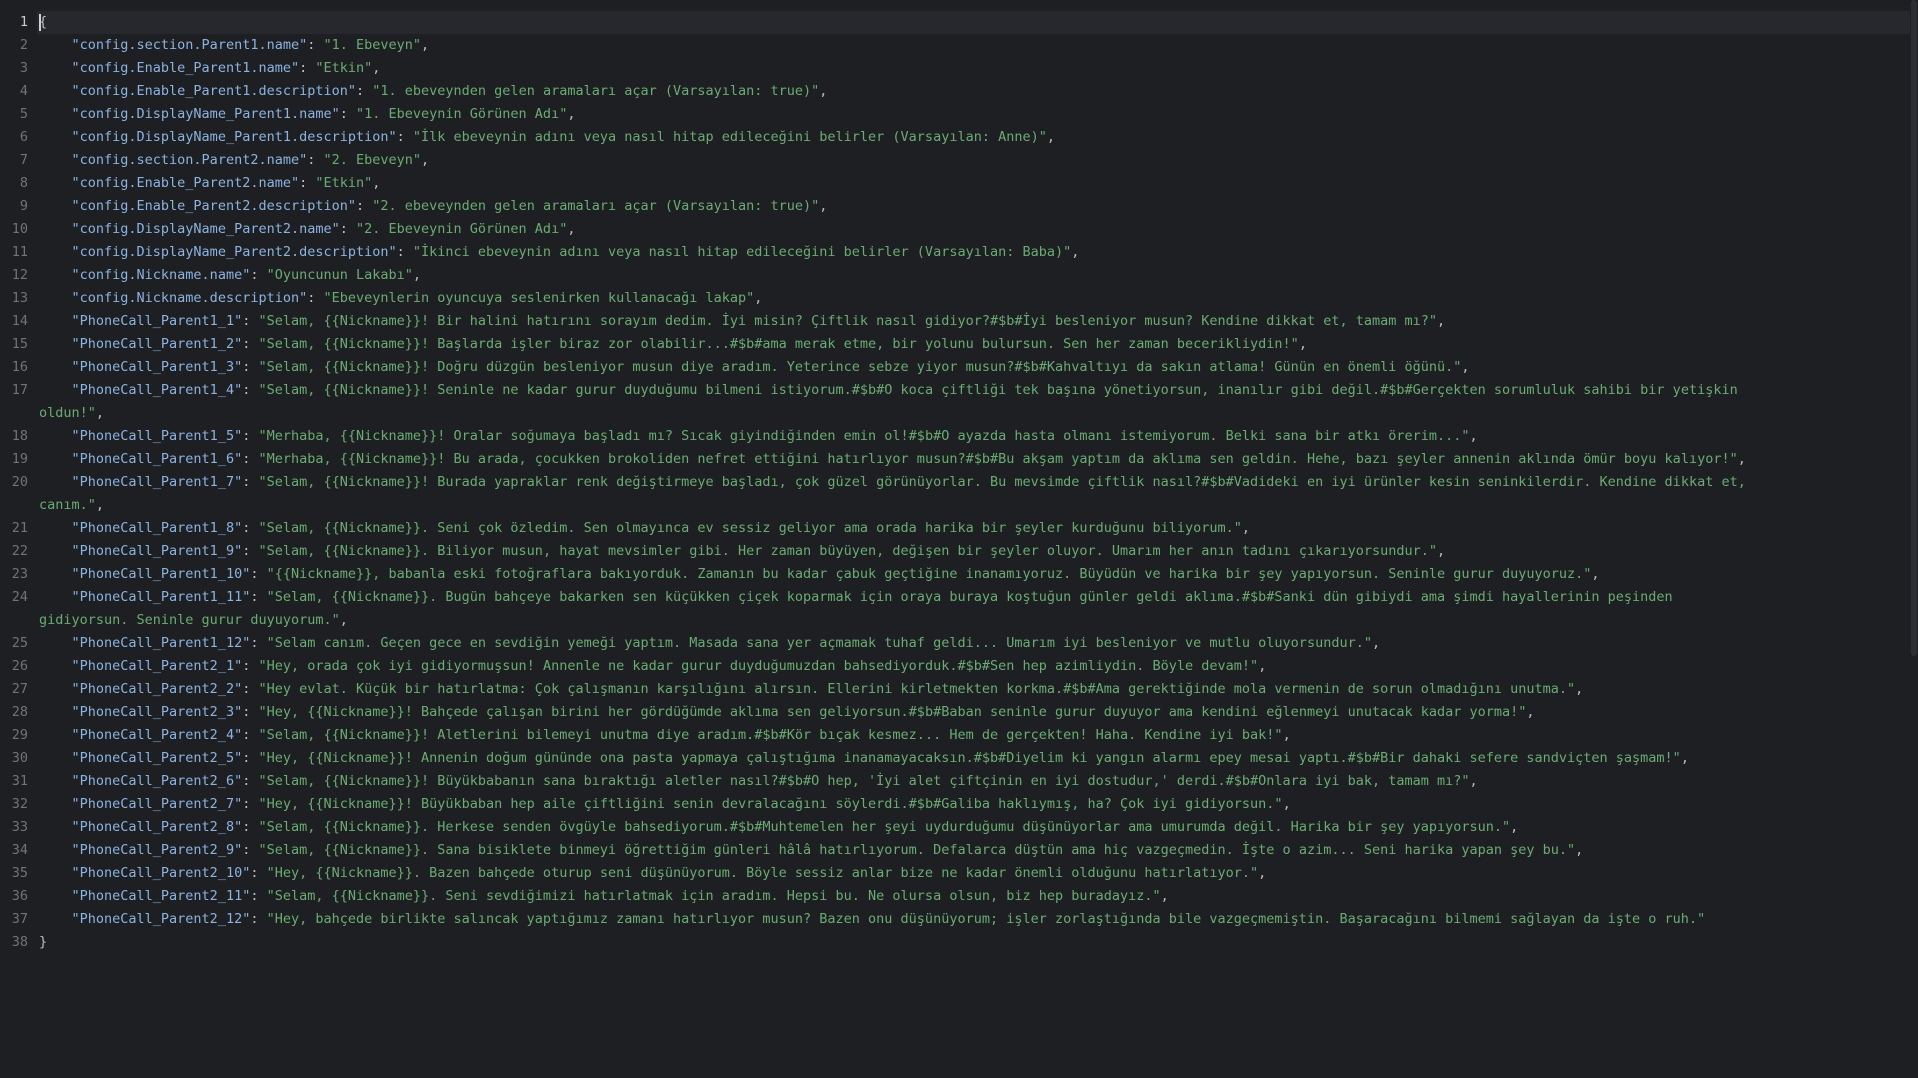 This screenshot has width=1918, height=1078. I want to click on code-line: canım.",, so click(964, 505).